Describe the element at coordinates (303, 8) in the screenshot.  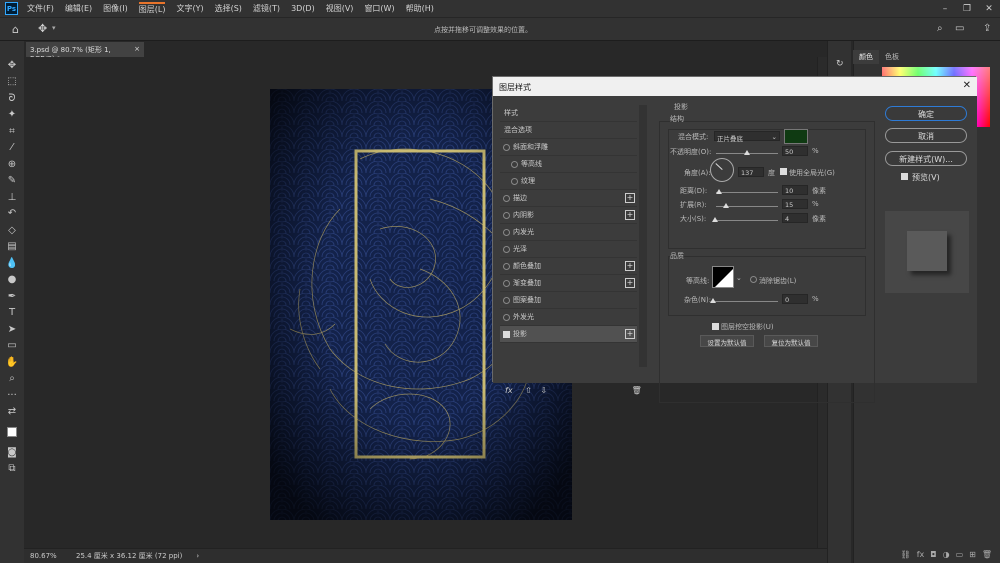
I see `menu-3d: 3D(D)` at that location.